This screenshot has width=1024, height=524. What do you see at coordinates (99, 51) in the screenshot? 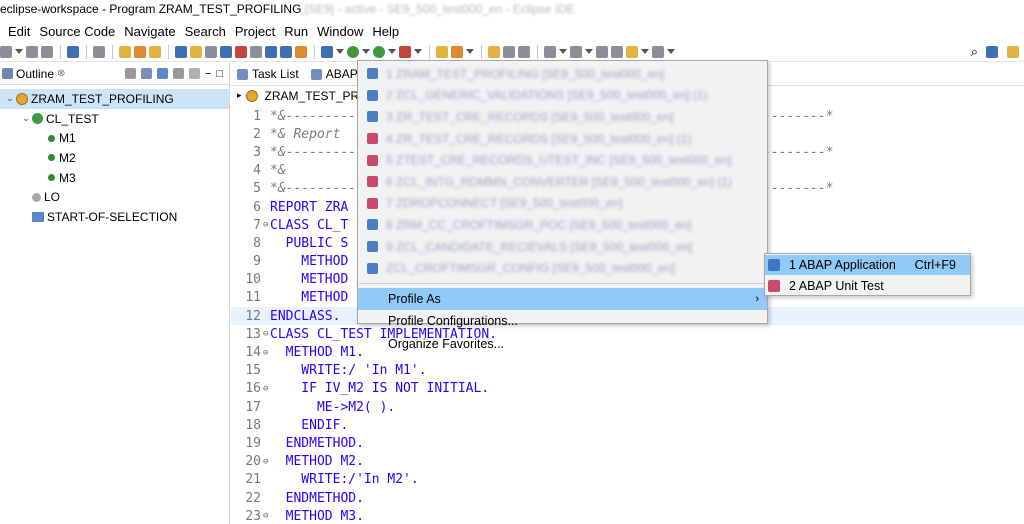
I see `link-icon` at bounding box center [99, 51].